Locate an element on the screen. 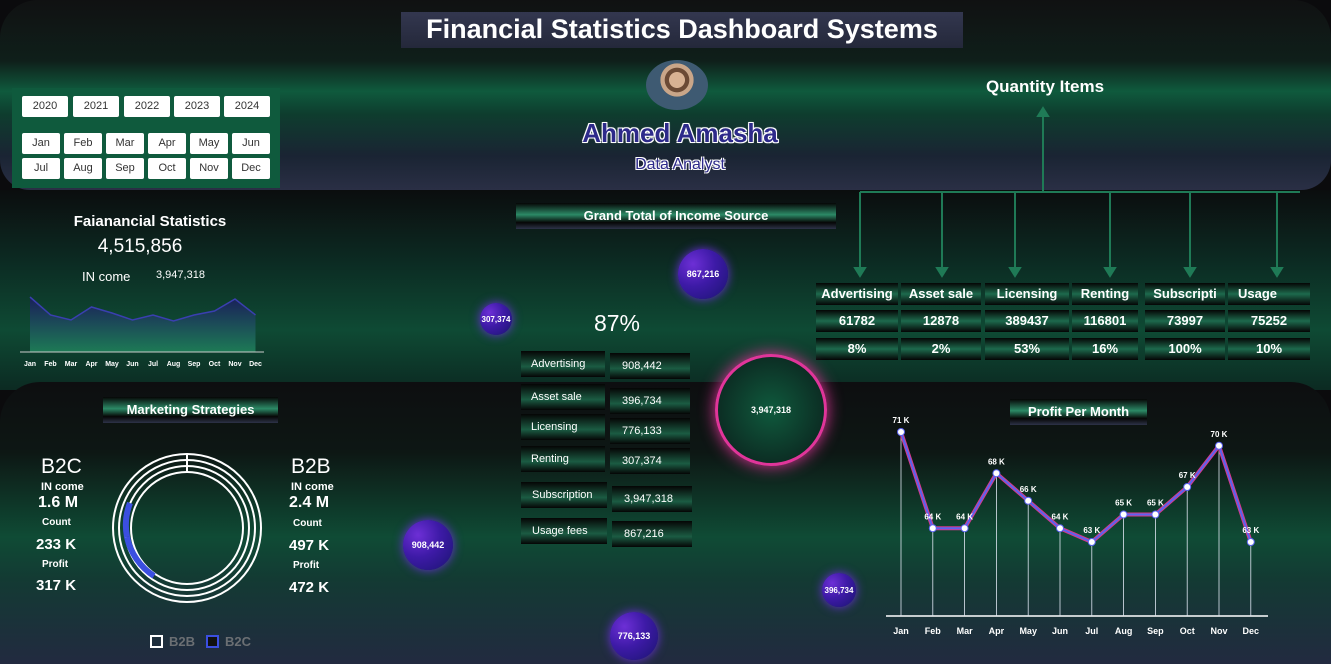 The image size is (1331, 664). income-source-label: Asset sale is located at coordinates (563, 397).